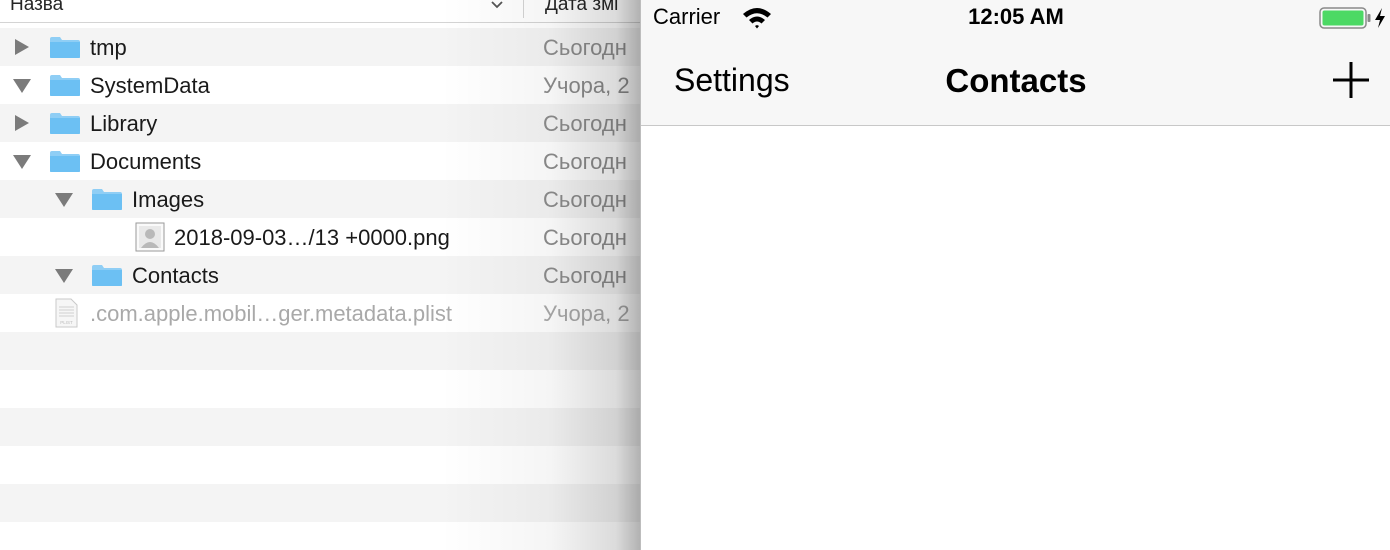 Image resolution: width=1390 pixels, height=550 pixels. I want to click on item-name: .com.apple.mobil…ger.metadata.plist, so click(271, 313).